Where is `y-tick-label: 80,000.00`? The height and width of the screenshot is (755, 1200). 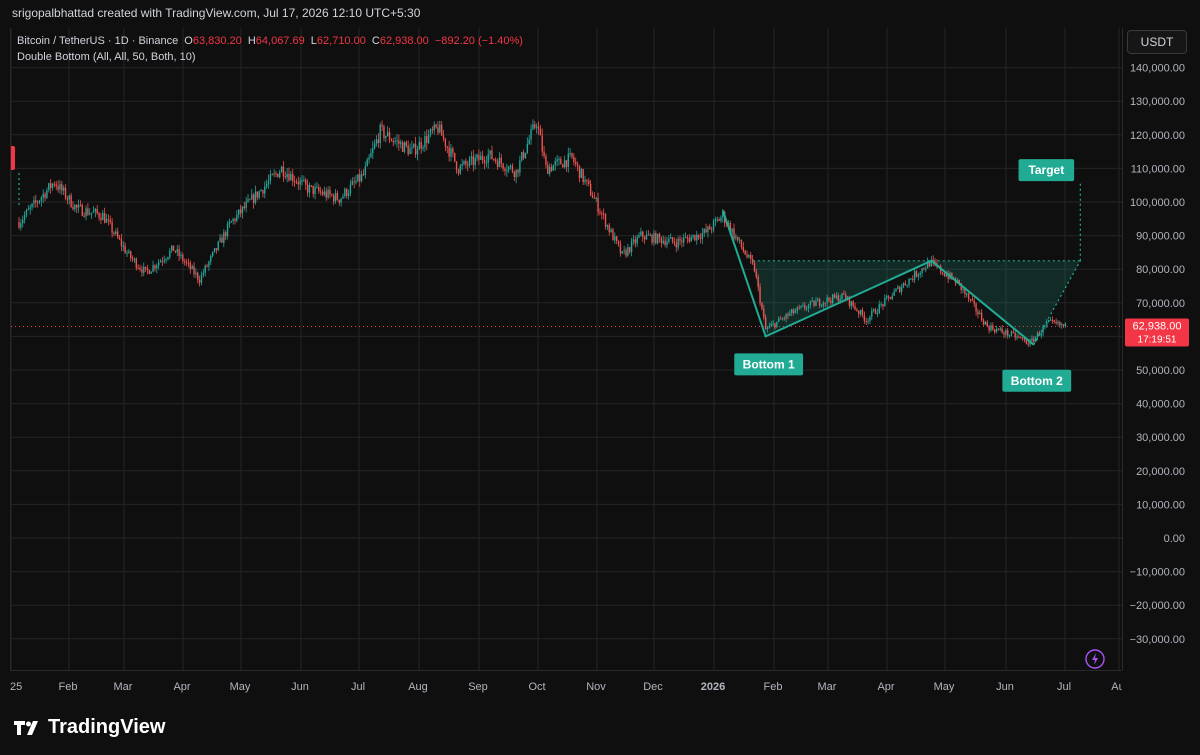
y-tick-label: 80,000.00 is located at coordinates (1160, 270).